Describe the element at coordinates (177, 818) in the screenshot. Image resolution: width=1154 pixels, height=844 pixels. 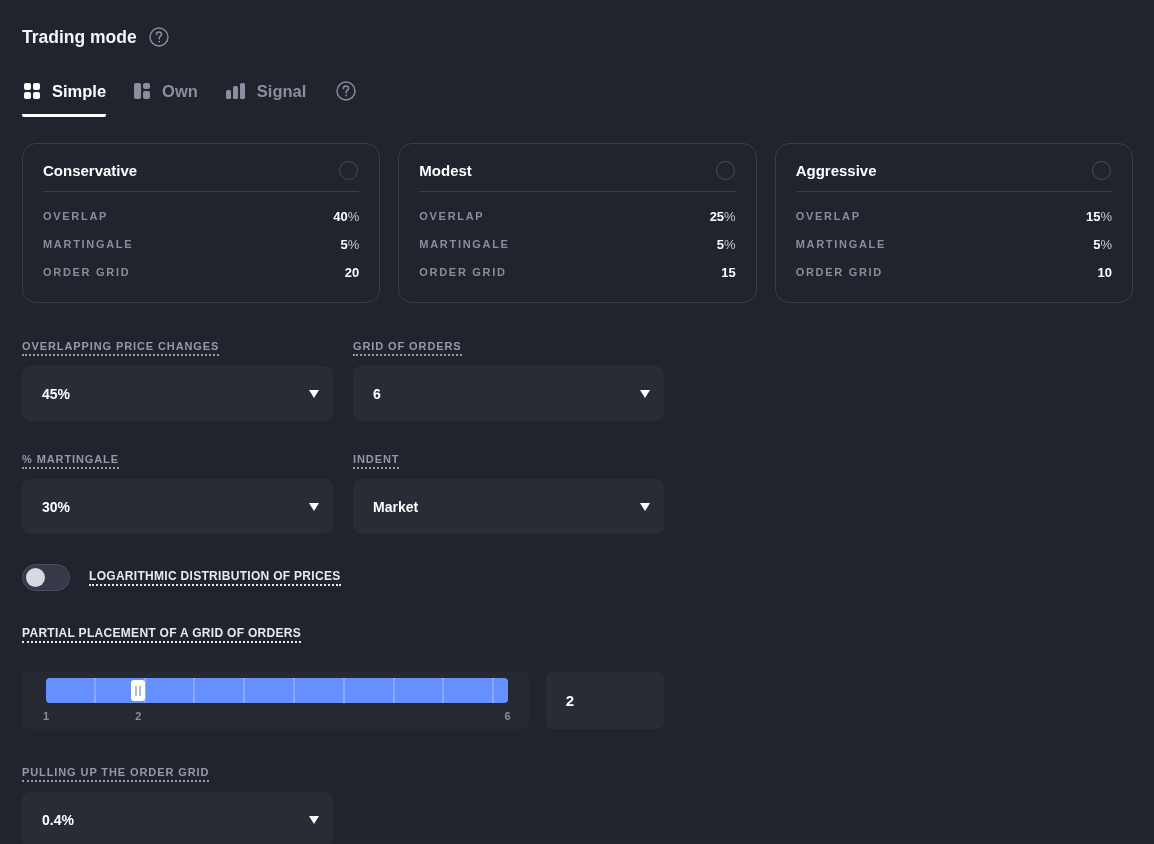
I see `dropdown: 0.4%` at that location.